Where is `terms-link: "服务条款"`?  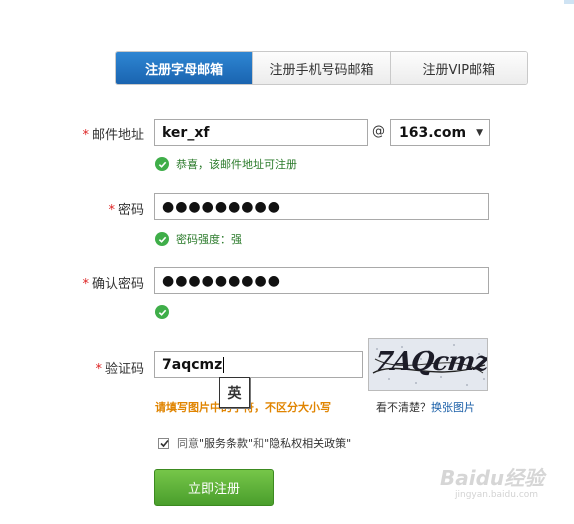
terms-link: "服务条款" is located at coordinates (226, 443).